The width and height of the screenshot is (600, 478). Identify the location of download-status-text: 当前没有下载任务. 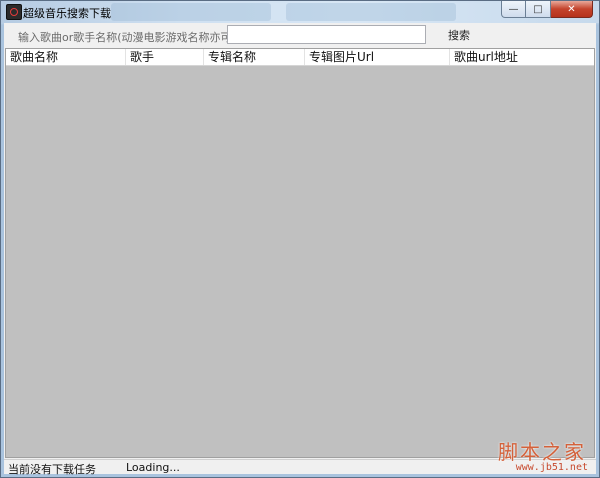
(52, 469).